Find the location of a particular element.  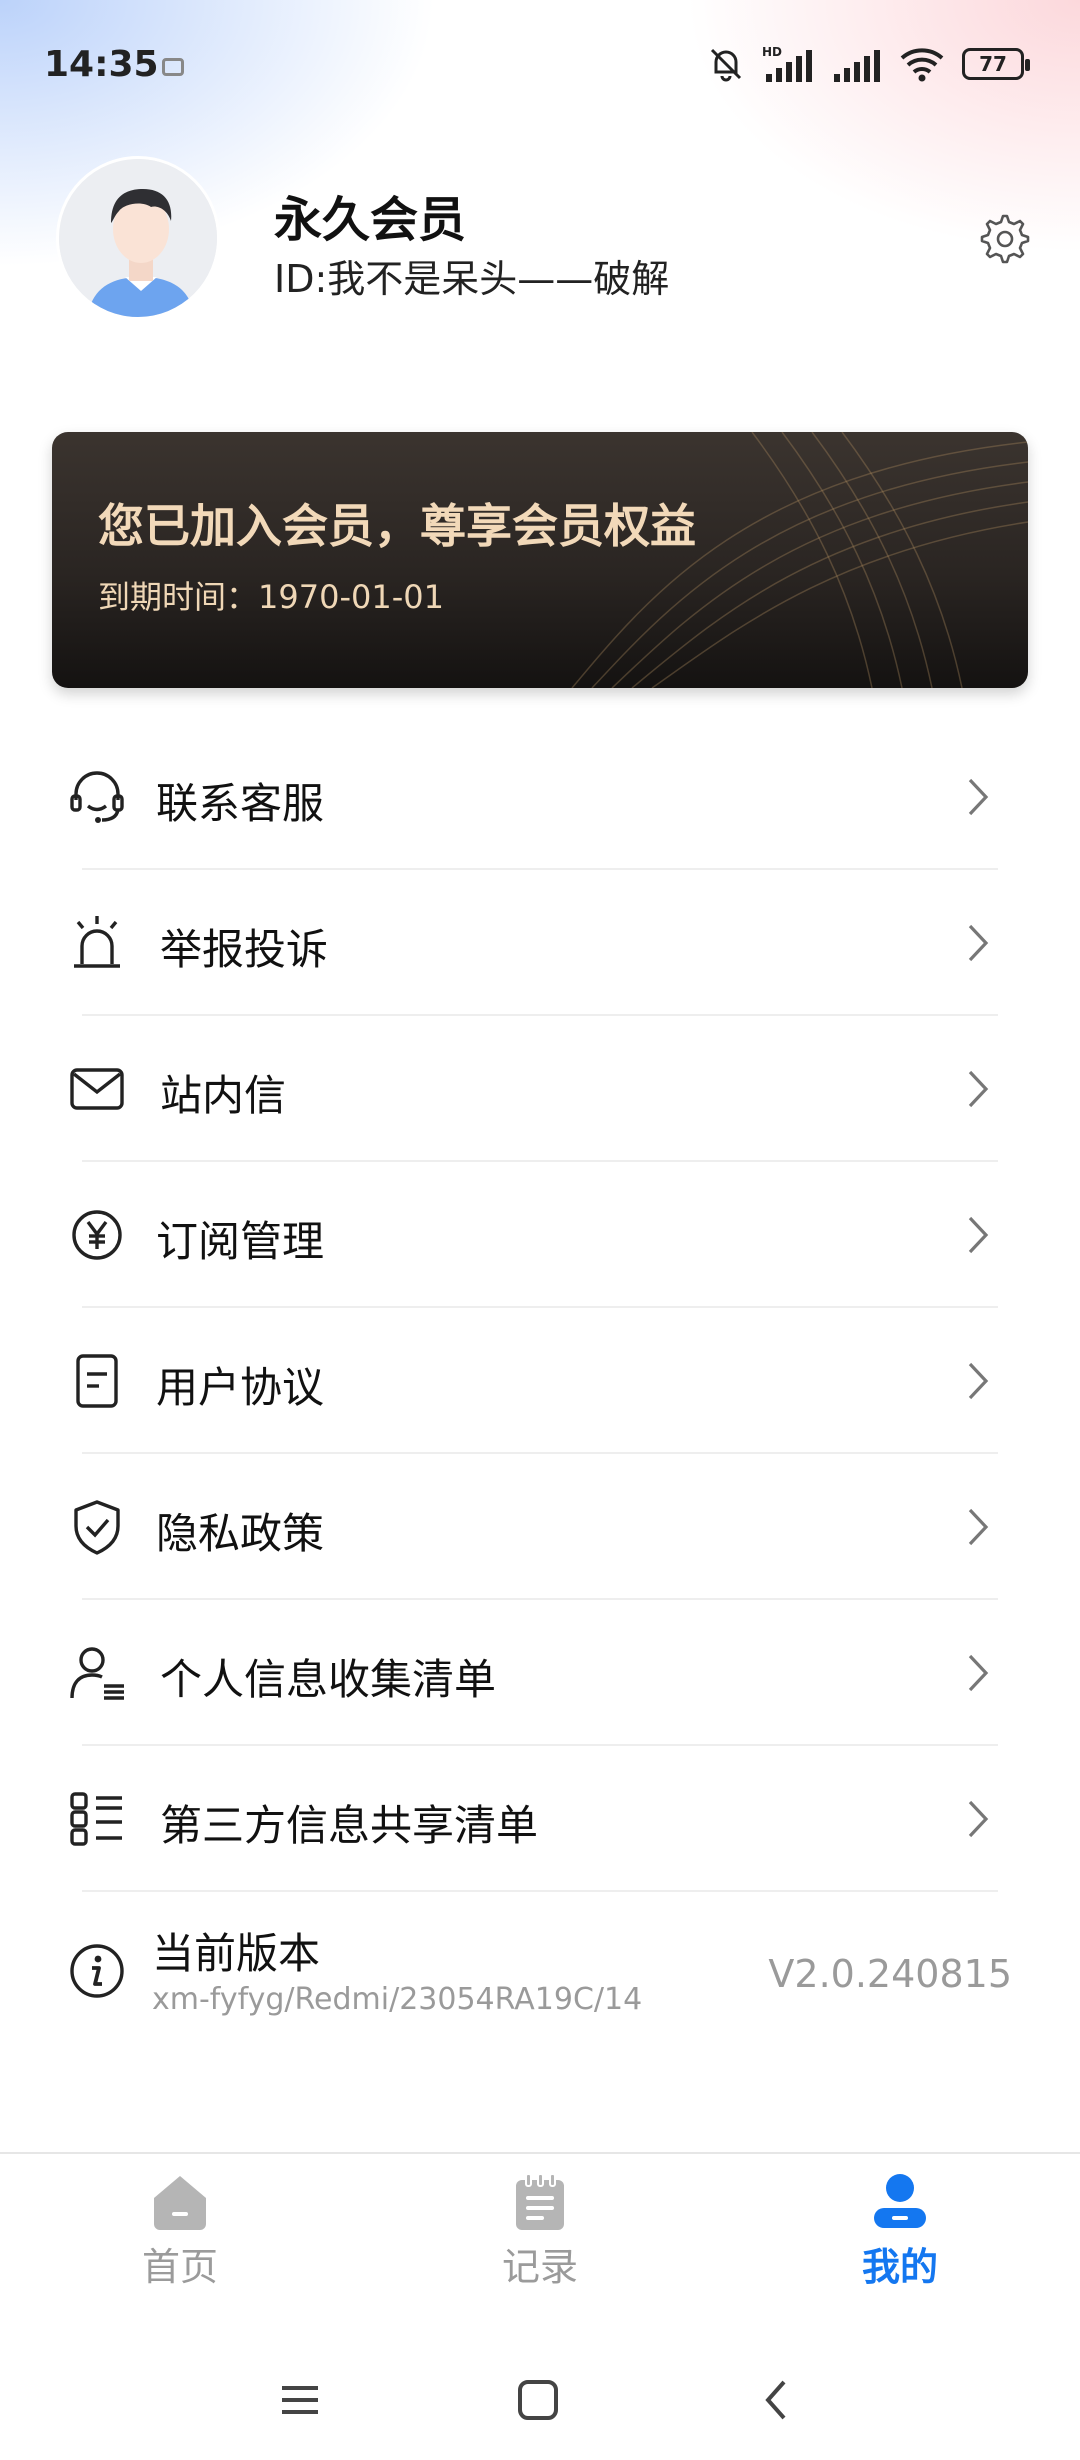

tab-mine-label: 我的 is located at coordinates (899, 2267).